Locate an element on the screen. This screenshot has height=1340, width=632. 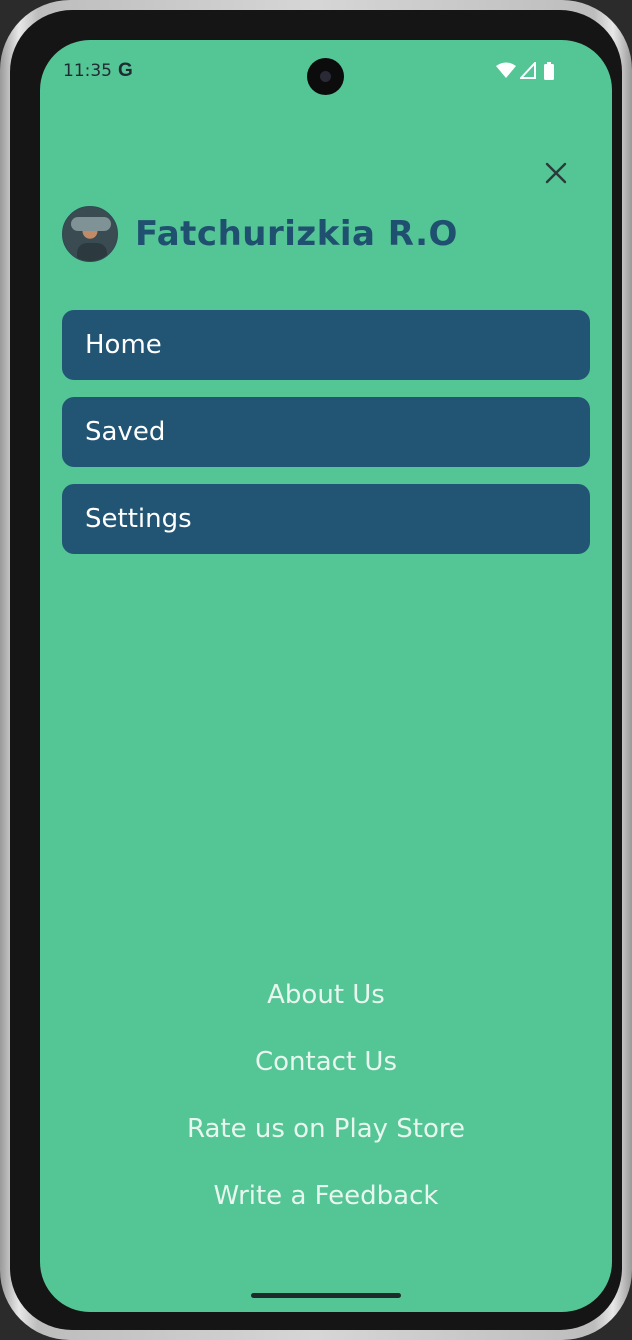
camera-cutout is located at coordinates (325, 76).